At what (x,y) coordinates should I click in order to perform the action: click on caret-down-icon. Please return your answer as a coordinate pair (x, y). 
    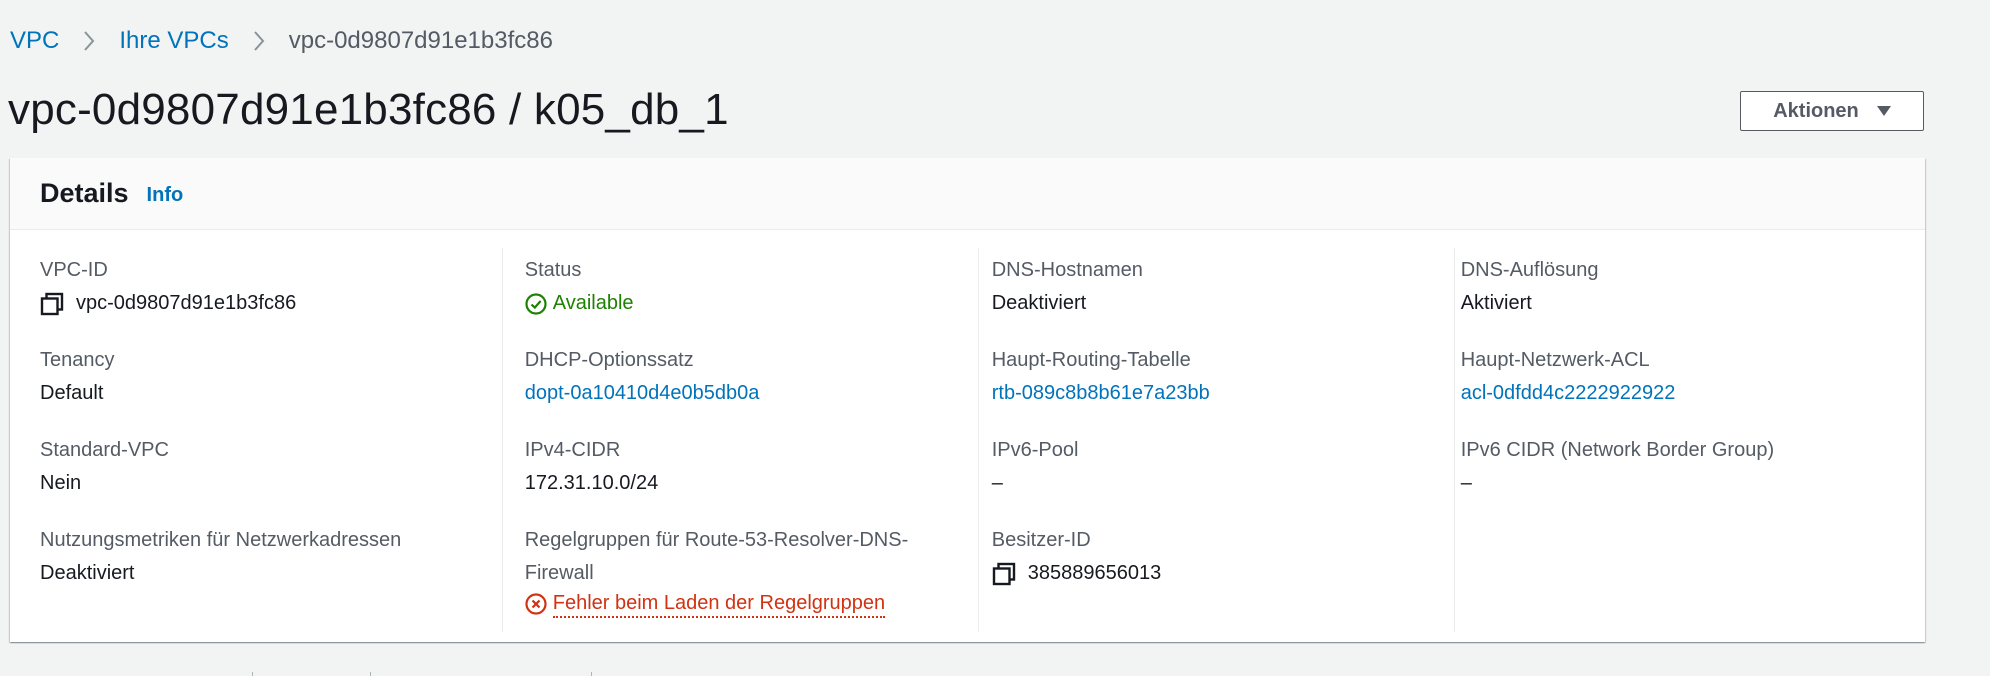
    Looking at the image, I should click on (1883, 111).